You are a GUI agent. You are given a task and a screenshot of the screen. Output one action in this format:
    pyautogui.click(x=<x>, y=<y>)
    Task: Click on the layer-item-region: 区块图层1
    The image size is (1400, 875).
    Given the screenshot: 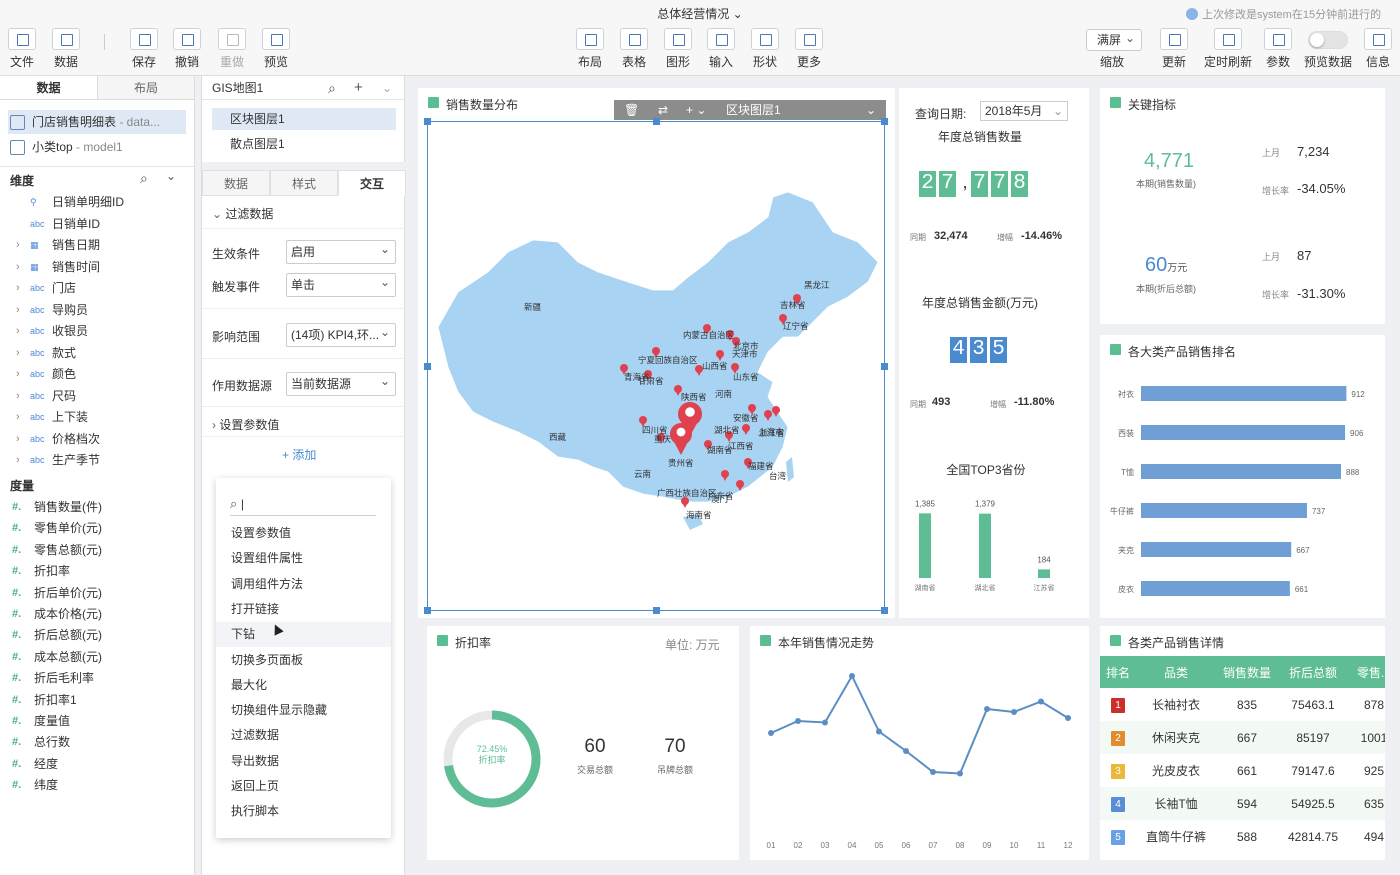 What is the action you would take?
    pyautogui.click(x=304, y=119)
    